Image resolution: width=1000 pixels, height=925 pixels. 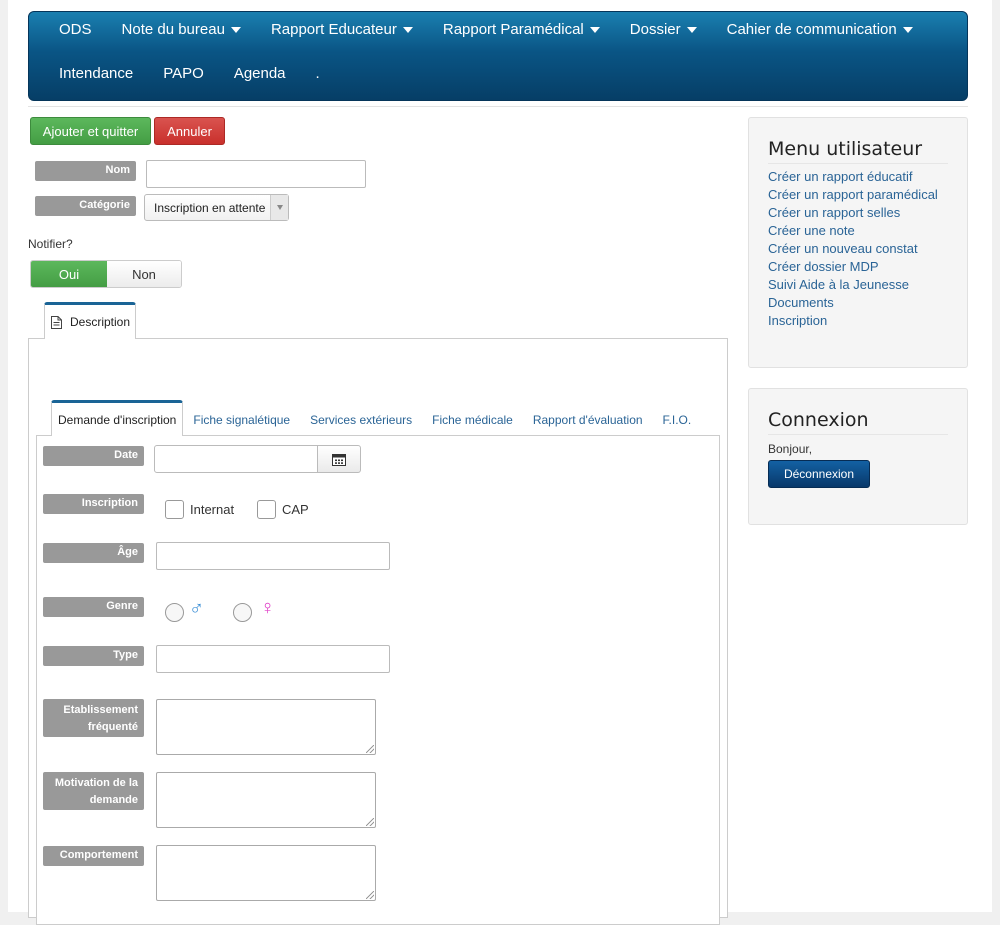 What do you see at coordinates (811, 230) in the screenshot?
I see `menu-link-note: Créer une note` at bounding box center [811, 230].